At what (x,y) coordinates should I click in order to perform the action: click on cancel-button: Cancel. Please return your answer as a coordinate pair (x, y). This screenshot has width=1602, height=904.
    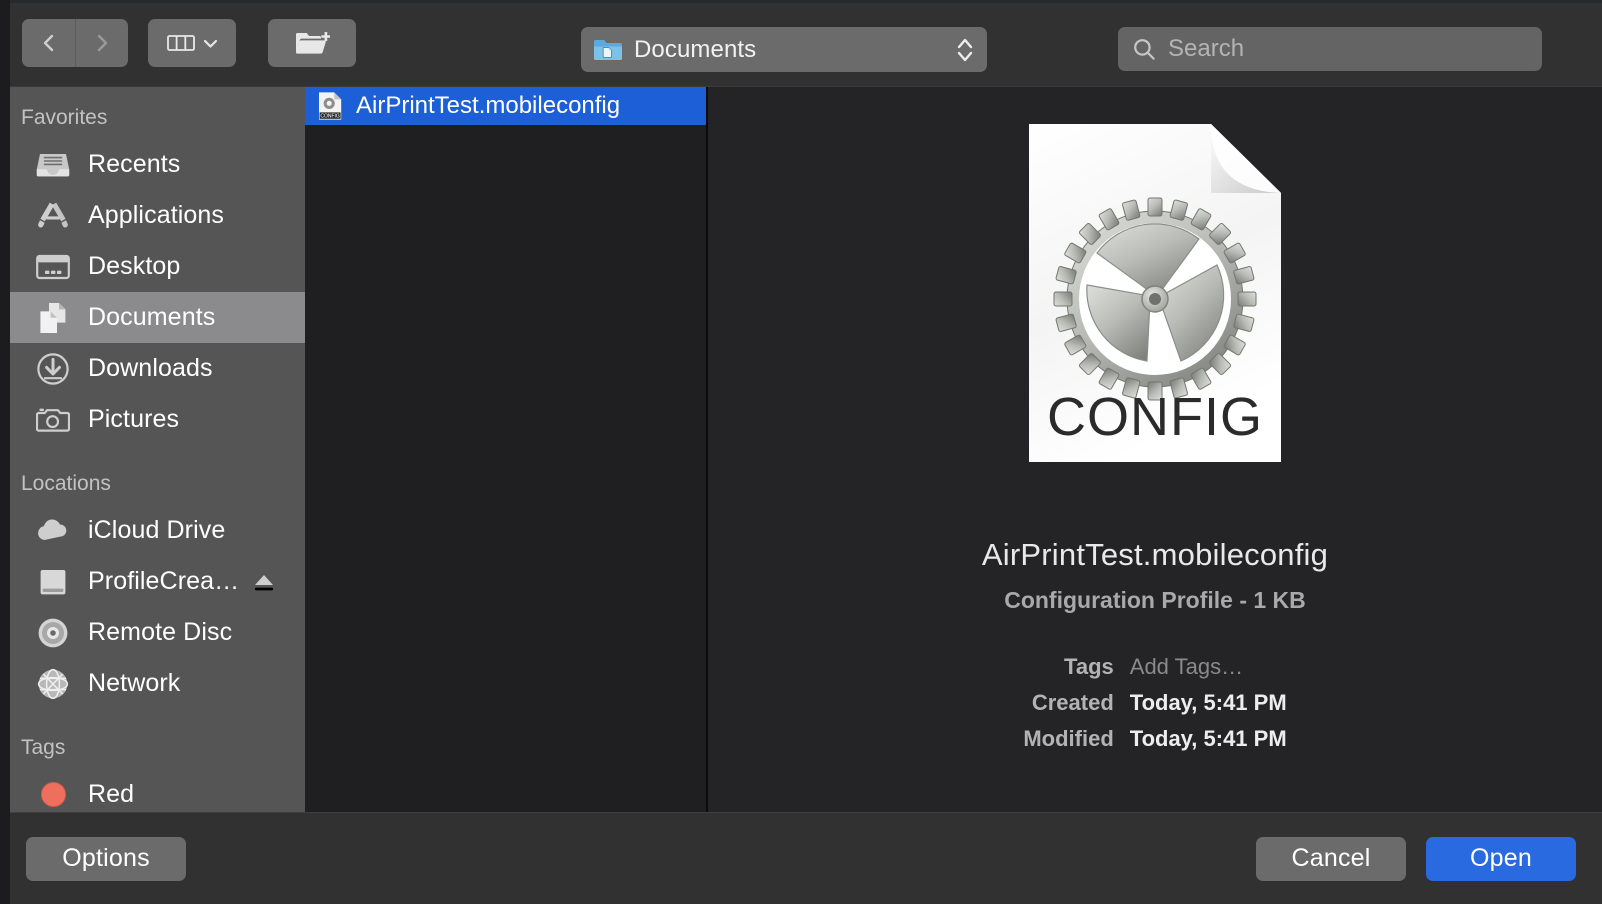
    Looking at the image, I should click on (1331, 858).